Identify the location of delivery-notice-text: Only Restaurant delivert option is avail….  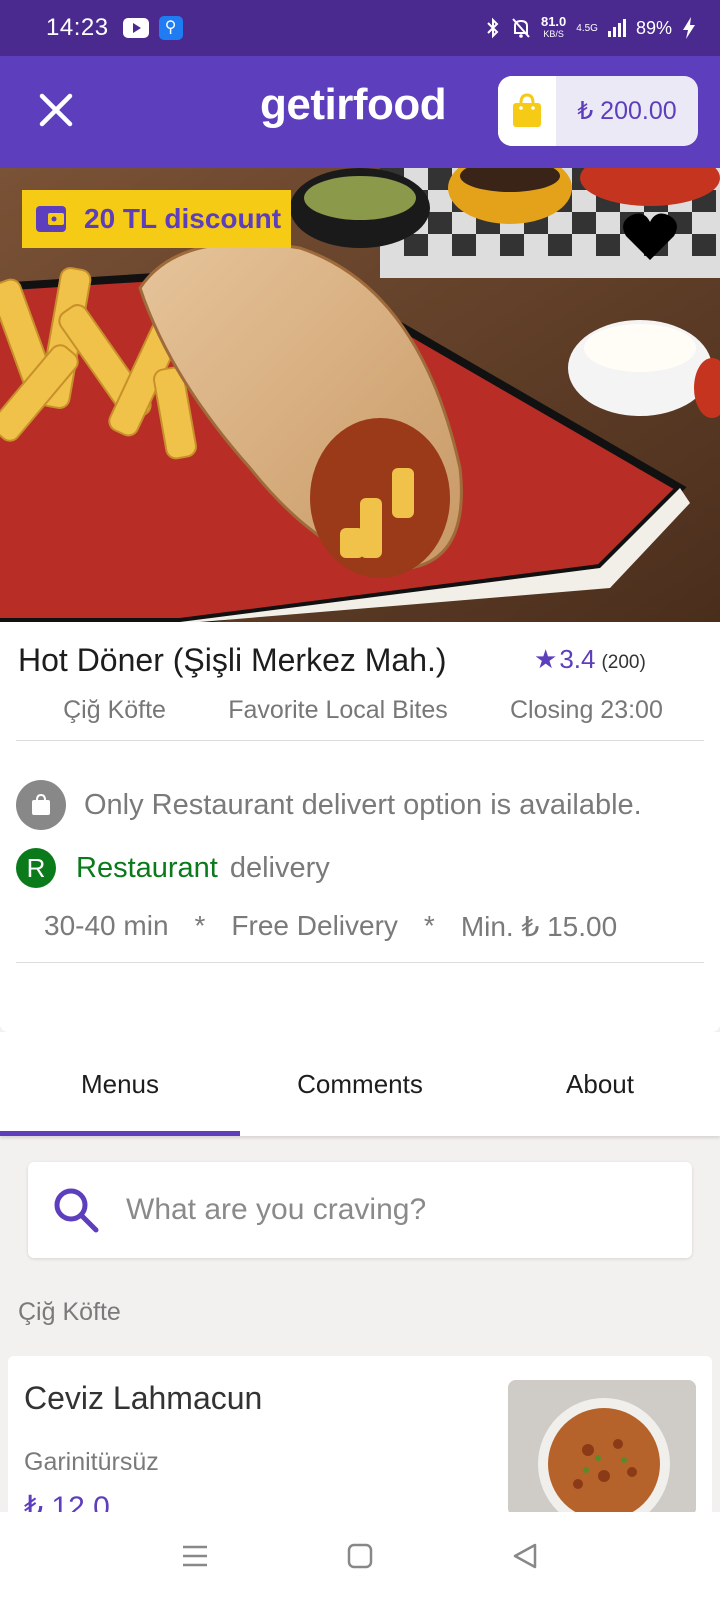
(363, 804).